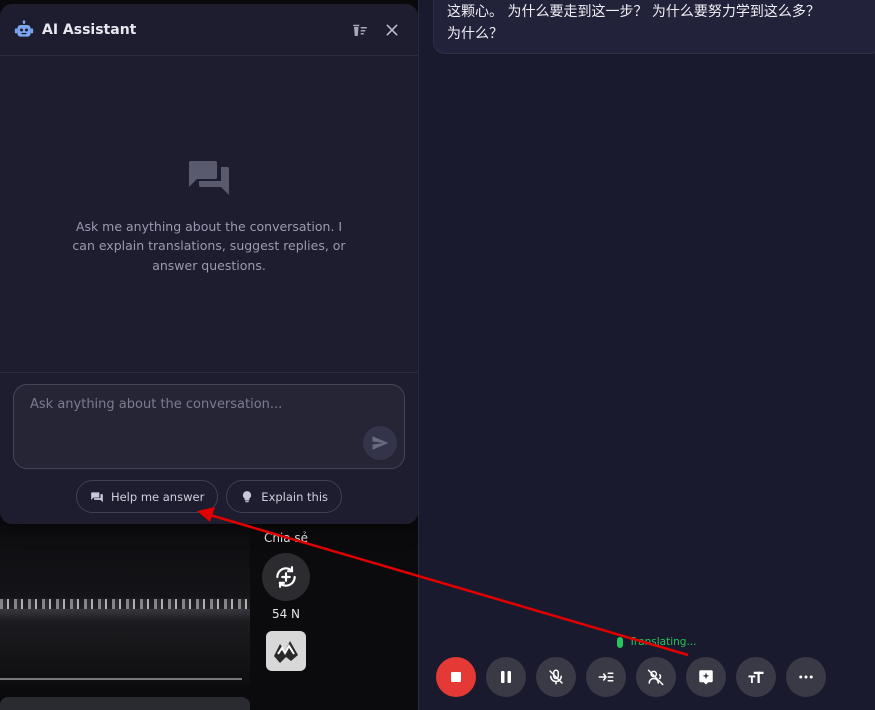 The image size is (875, 710). I want to click on music-disc-icon, so click(286, 652).